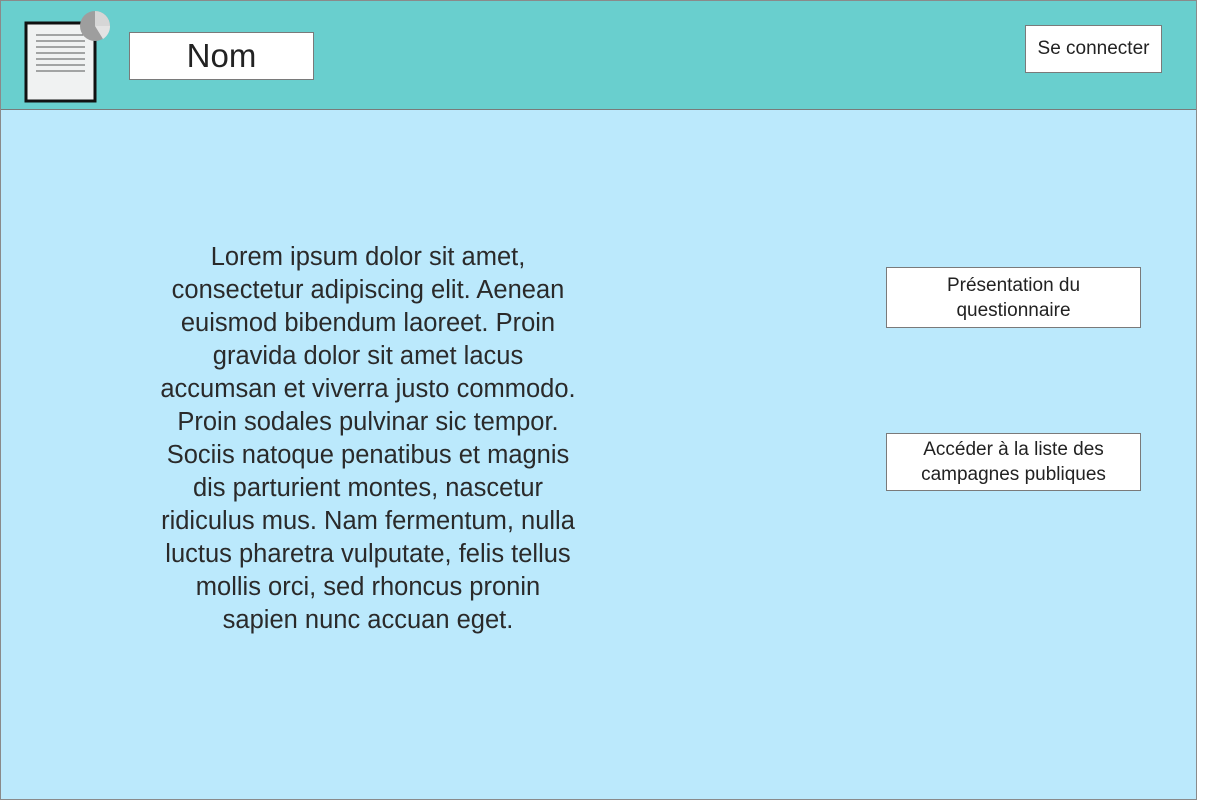  Describe the element at coordinates (70, 58) in the screenshot. I see `document-with-pie-chart-icon` at that location.